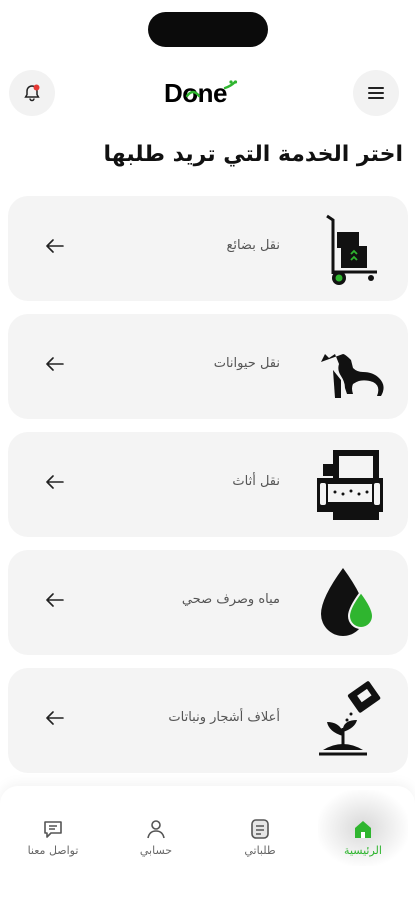  What do you see at coordinates (230, 599) in the screenshot?
I see `service-label: مياه وصرف صحي` at bounding box center [230, 599].